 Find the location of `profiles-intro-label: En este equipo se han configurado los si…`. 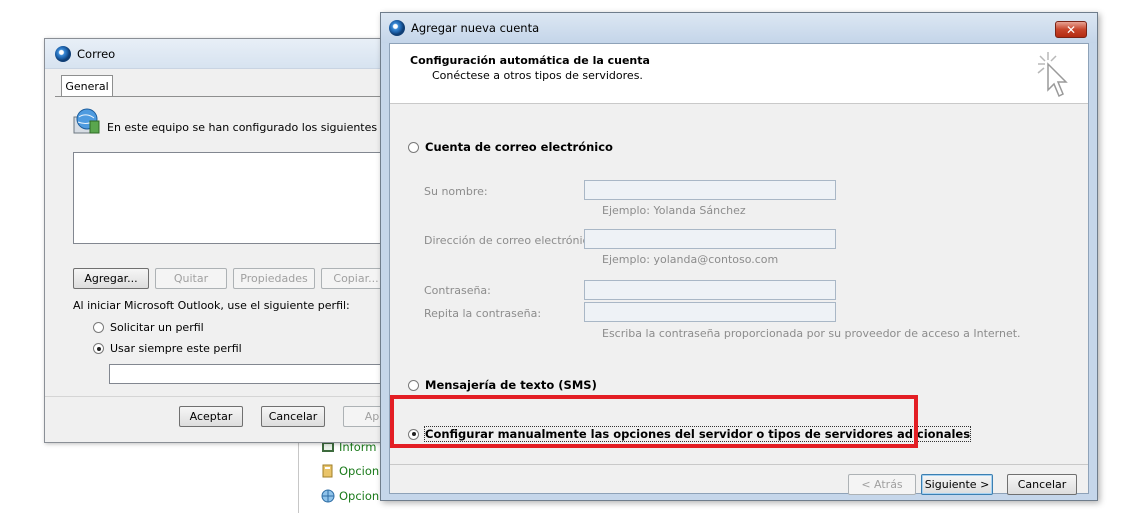

profiles-intro-label: En este equipo se han configurado los si… is located at coordinates (264, 127).